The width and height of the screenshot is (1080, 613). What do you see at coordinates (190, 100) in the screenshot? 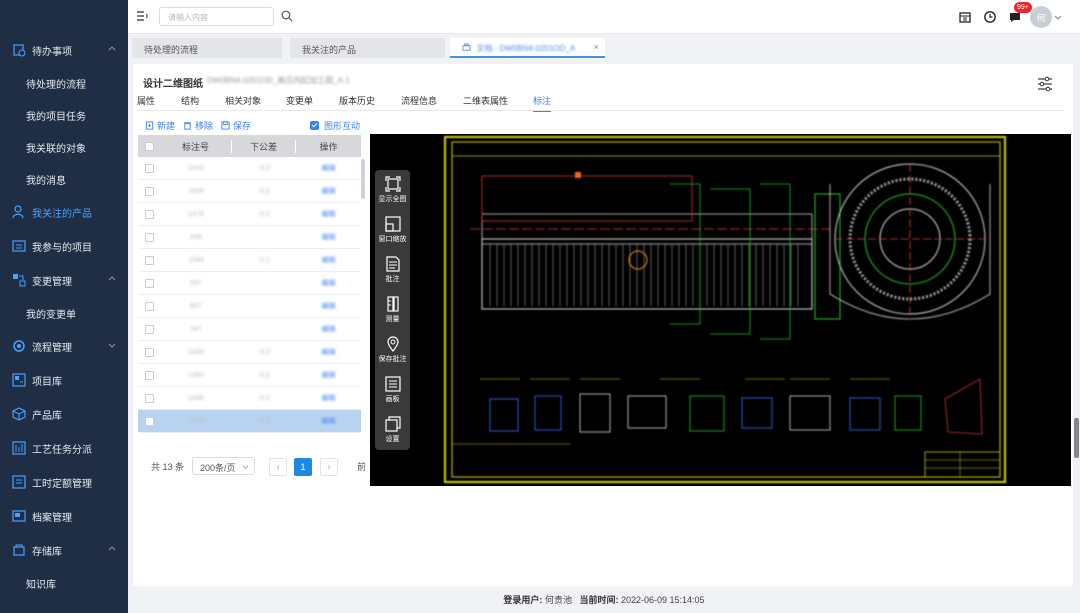
I see `tab-structure: 结构` at bounding box center [190, 100].